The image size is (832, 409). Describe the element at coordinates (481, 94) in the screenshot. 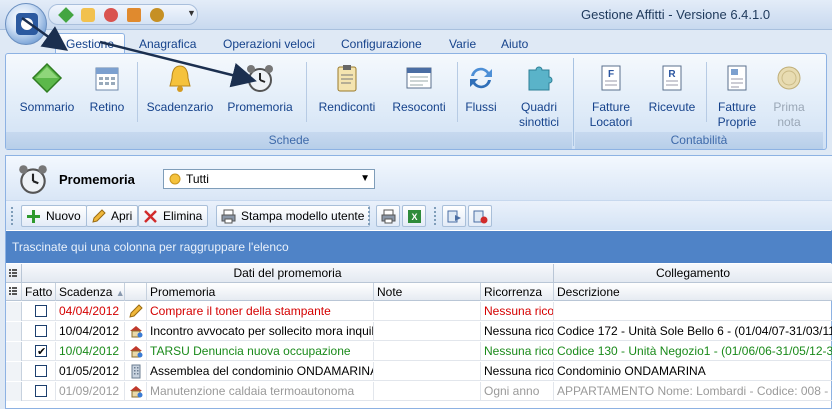

I see `flussi-button: Flussi` at that location.